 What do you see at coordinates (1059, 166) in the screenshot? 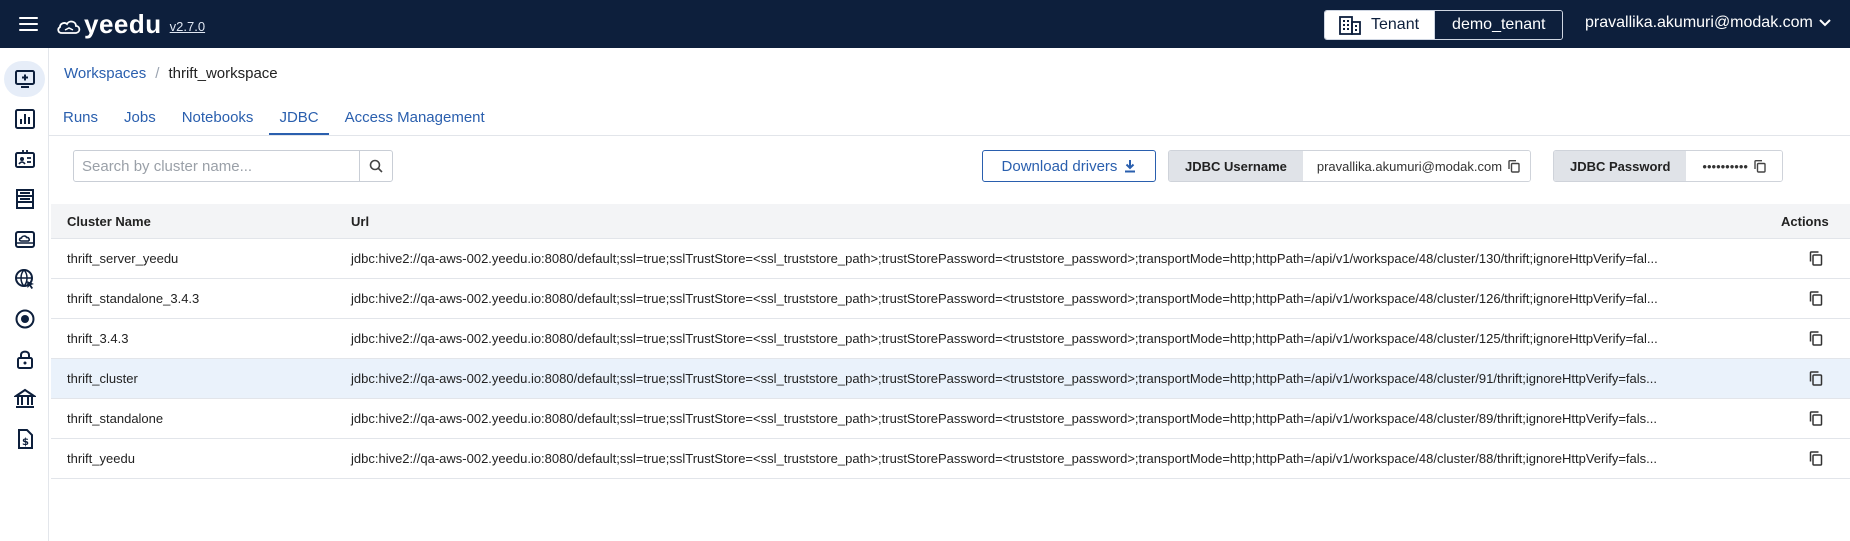
I see `download-drivers-label: Download drivers` at bounding box center [1059, 166].